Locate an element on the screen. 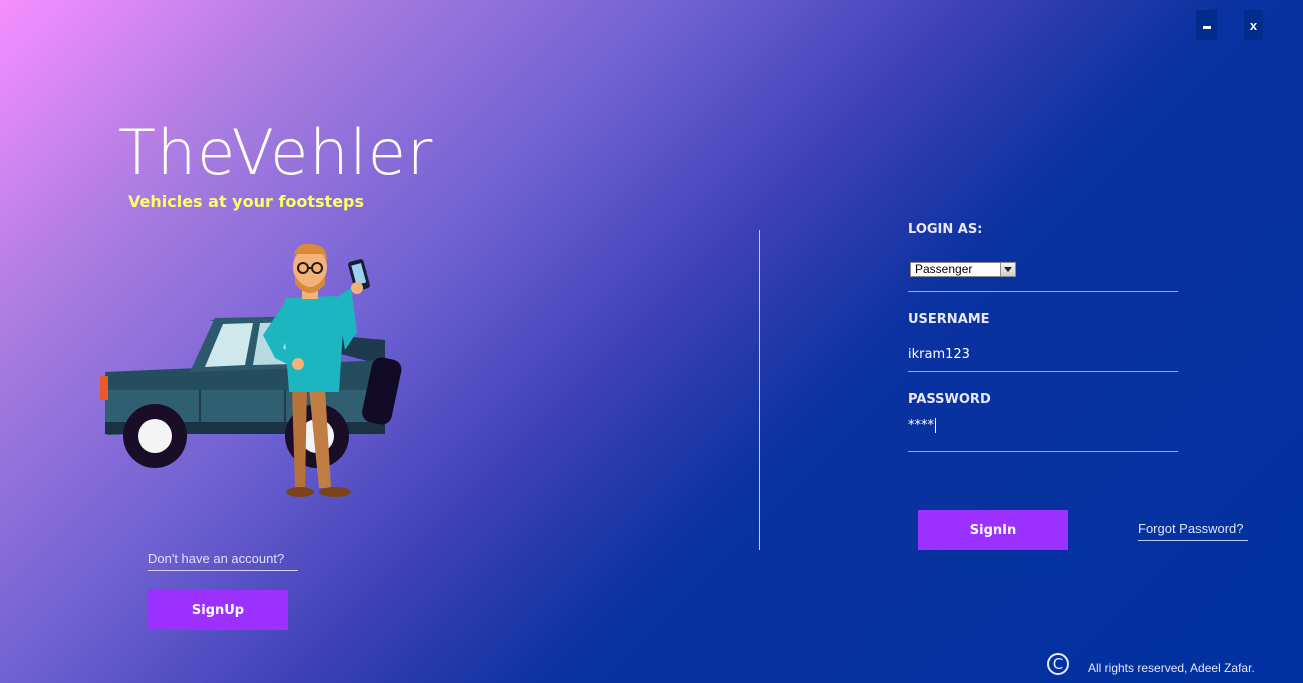  dropdown-arrow-icon is located at coordinates (1007, 269).